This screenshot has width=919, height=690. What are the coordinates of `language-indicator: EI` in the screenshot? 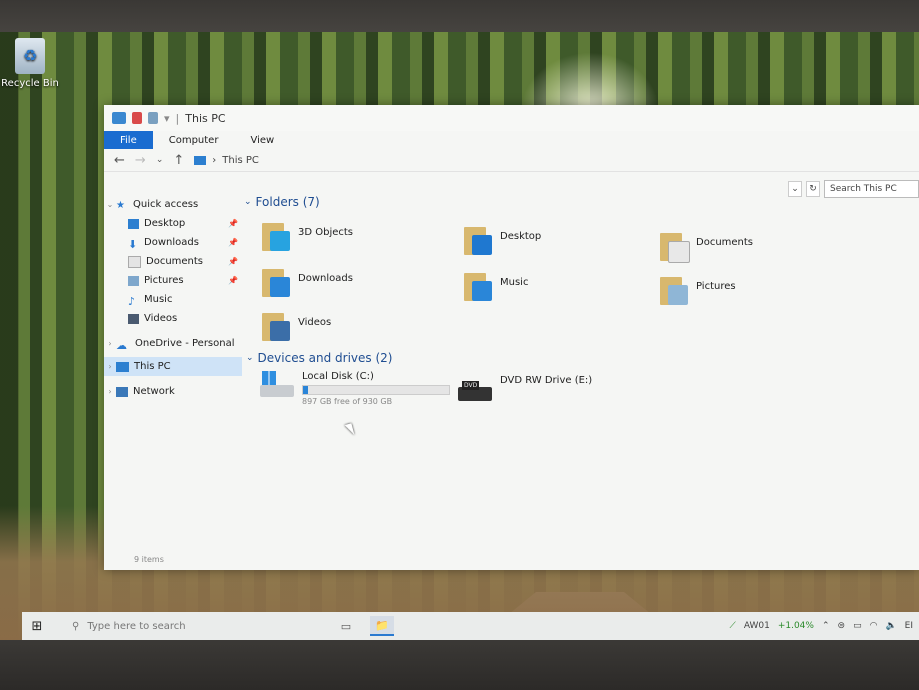 It's located at (909, 626).